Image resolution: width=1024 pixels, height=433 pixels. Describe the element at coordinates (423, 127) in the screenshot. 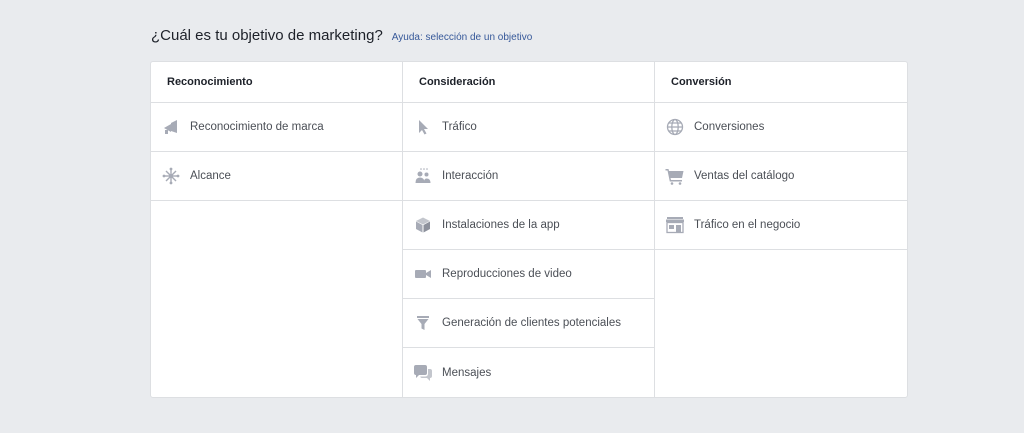

I see `cursor-icon` at that location.